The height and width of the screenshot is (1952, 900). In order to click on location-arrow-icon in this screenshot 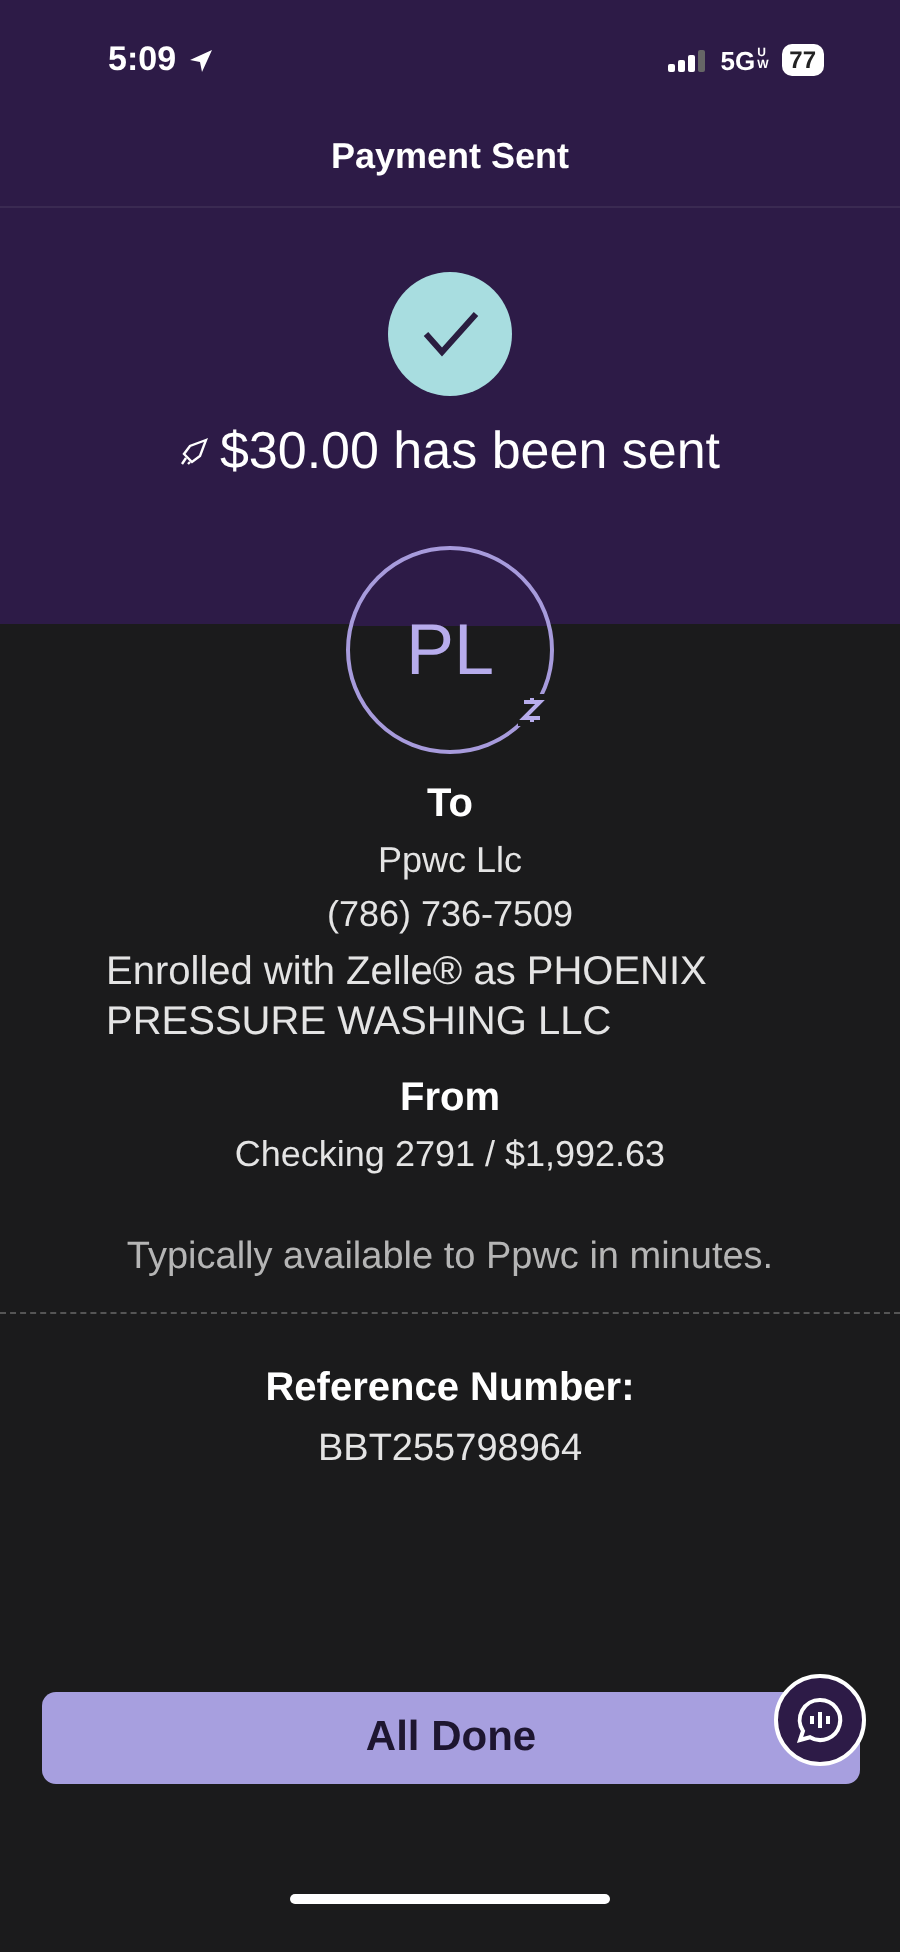, I will do `click(201, 60)`.